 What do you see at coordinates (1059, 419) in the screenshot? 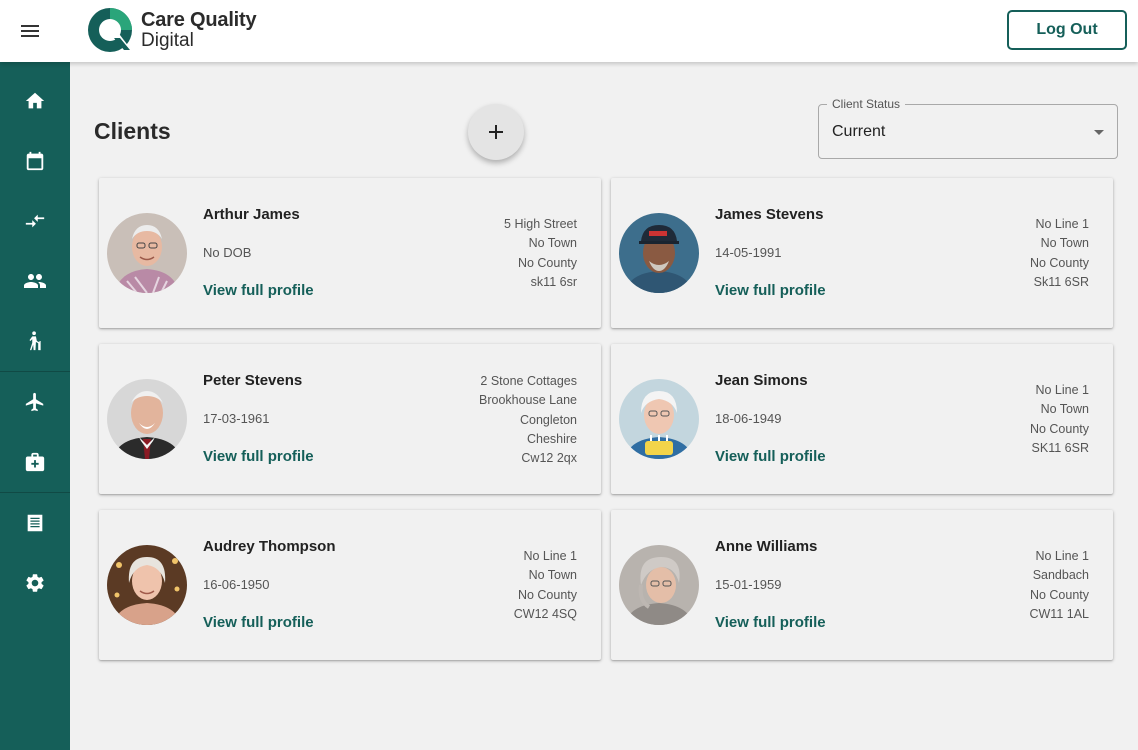
I see `client-address: No Line 1 No Town No County SK11 6SR` at bounding box center [1059, 419].